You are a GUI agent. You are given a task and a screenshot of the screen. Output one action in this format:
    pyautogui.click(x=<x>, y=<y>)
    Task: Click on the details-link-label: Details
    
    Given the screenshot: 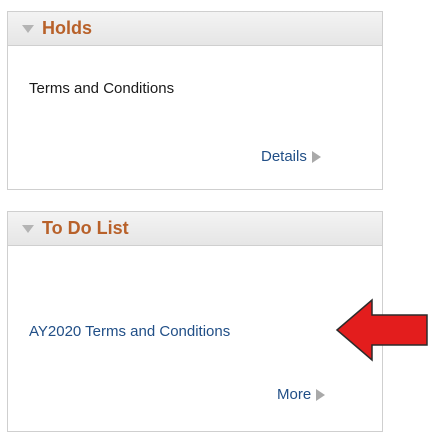 What is the action you would take?
    pyautogui.click(x=284, y=156)
    